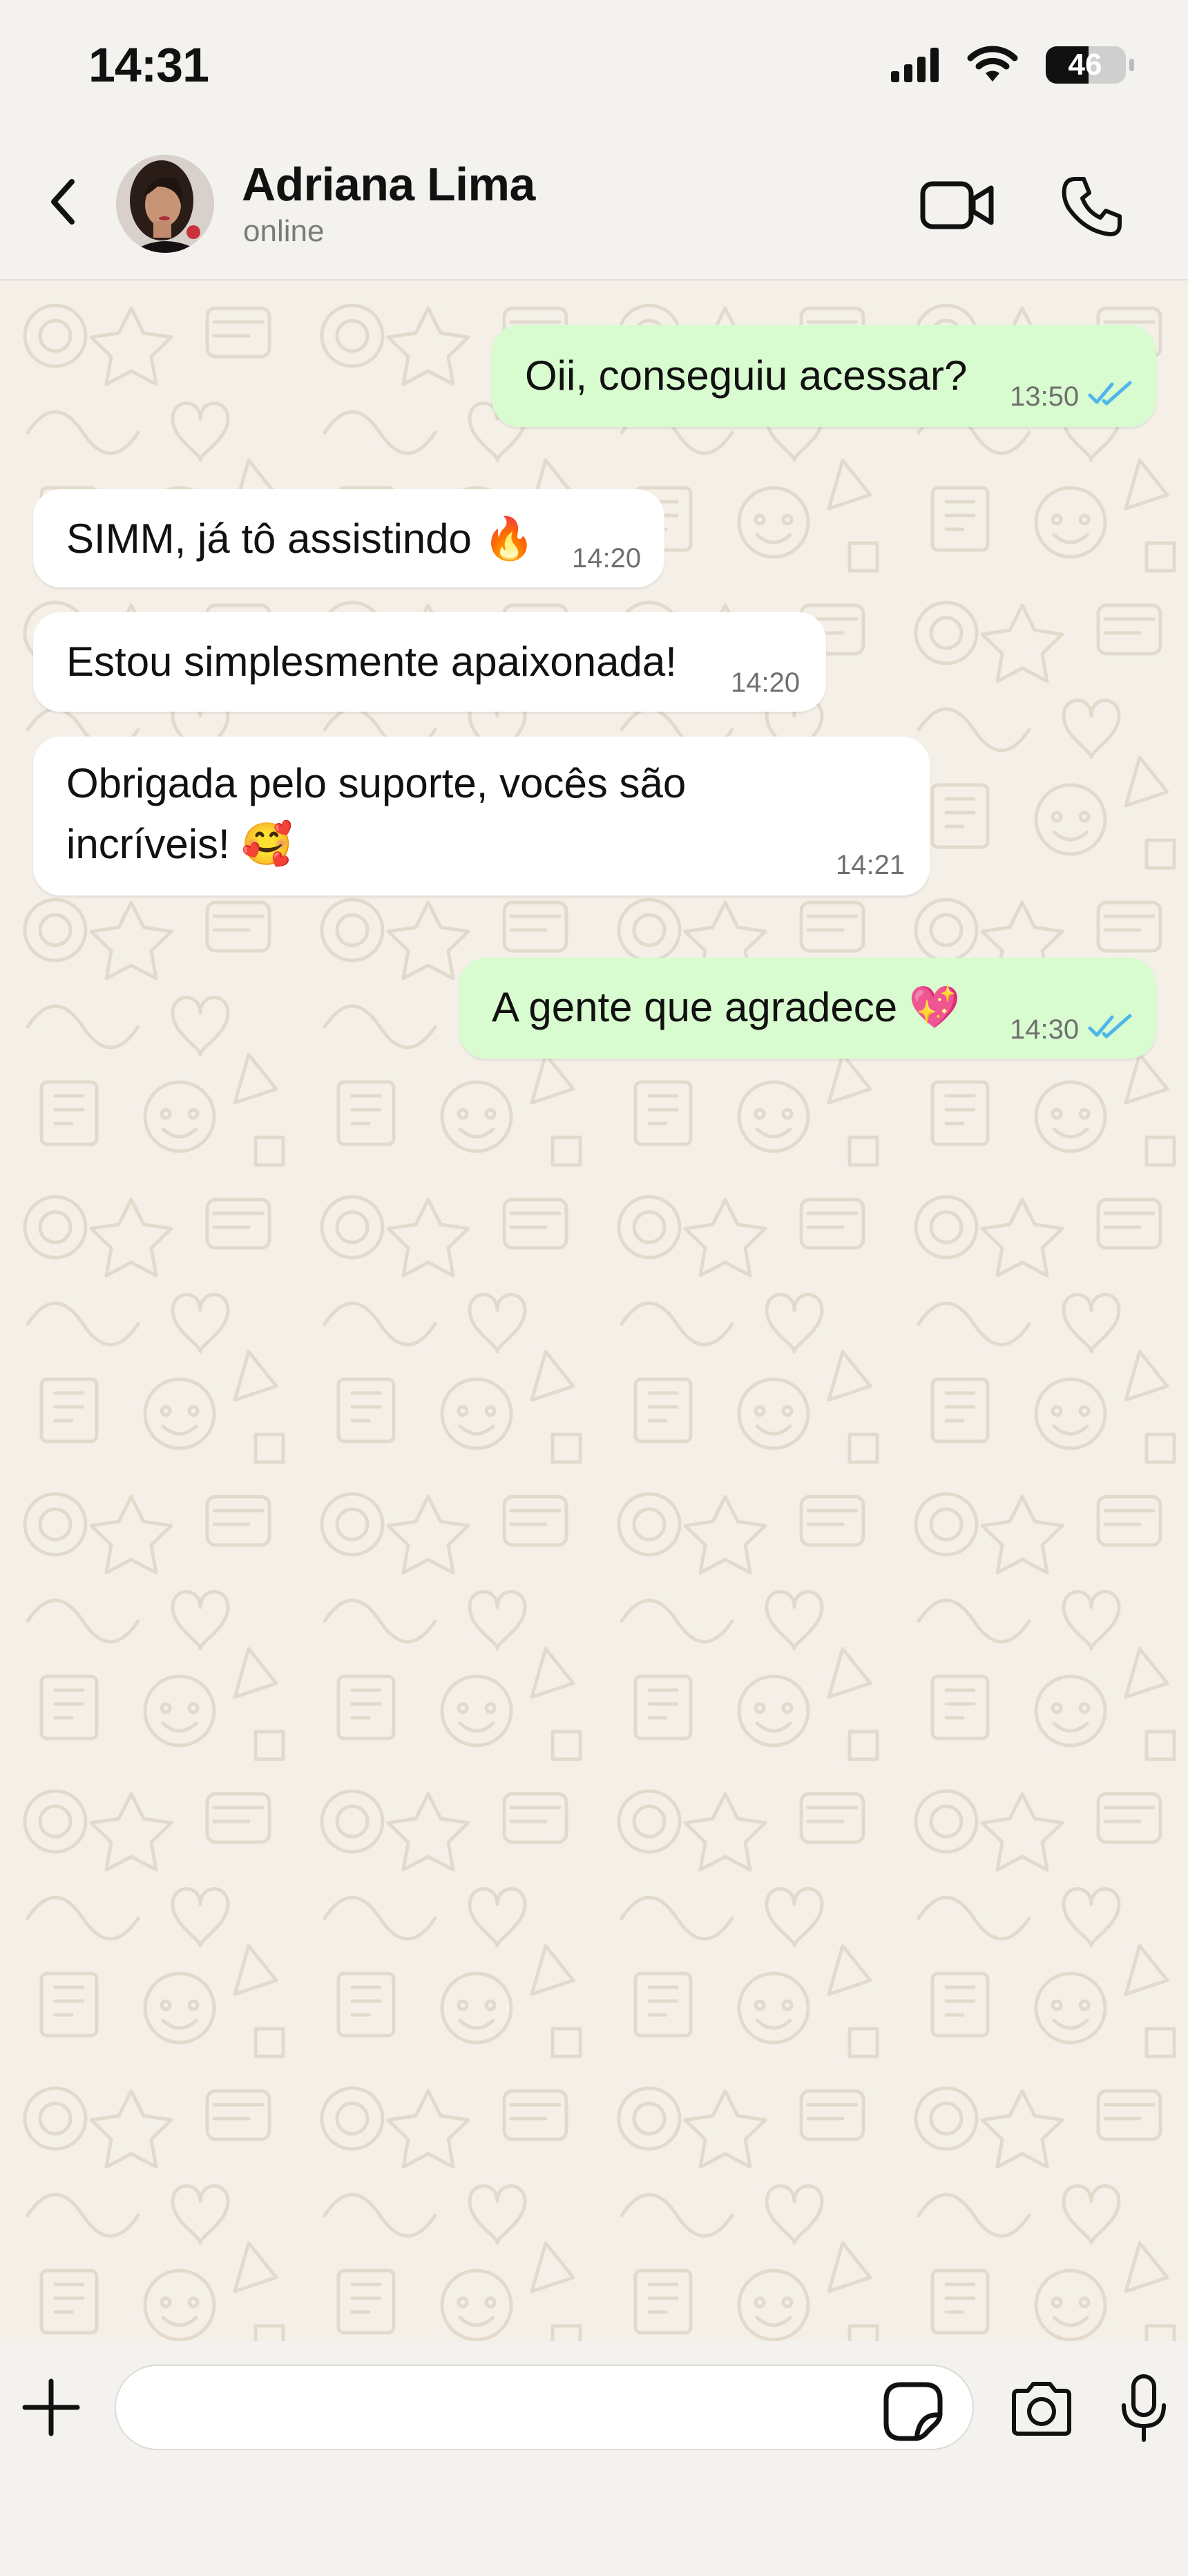 This screenshot has height=2576, width=1188. I want to click on phone-icon, so click(1092, 206).